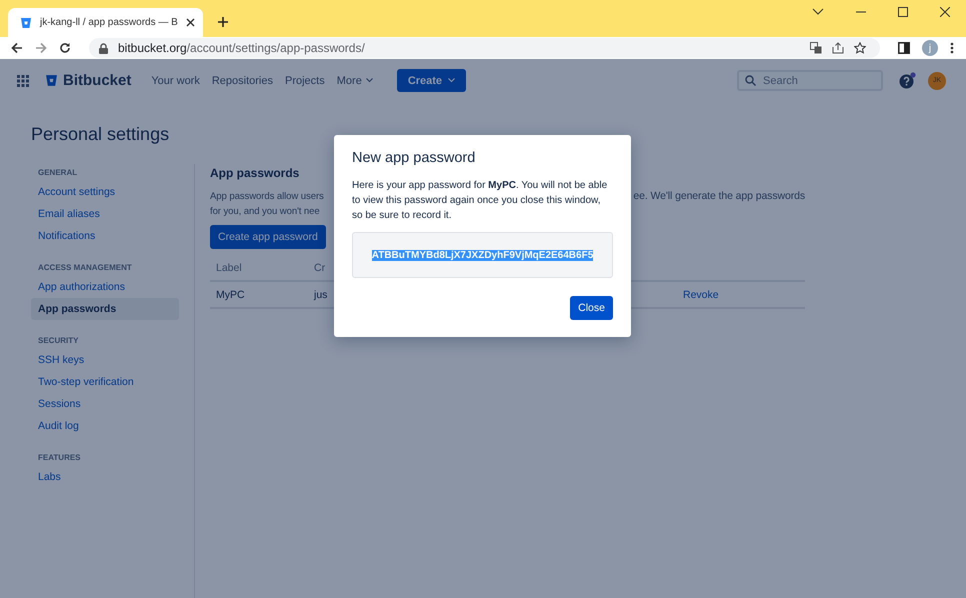 The height and width of the screenshot is (598, 966). What do you see at coordinates (268, 237) in the screenshot?
I see `create-app-password-button: Create app password` at bounding box center [268, 237].